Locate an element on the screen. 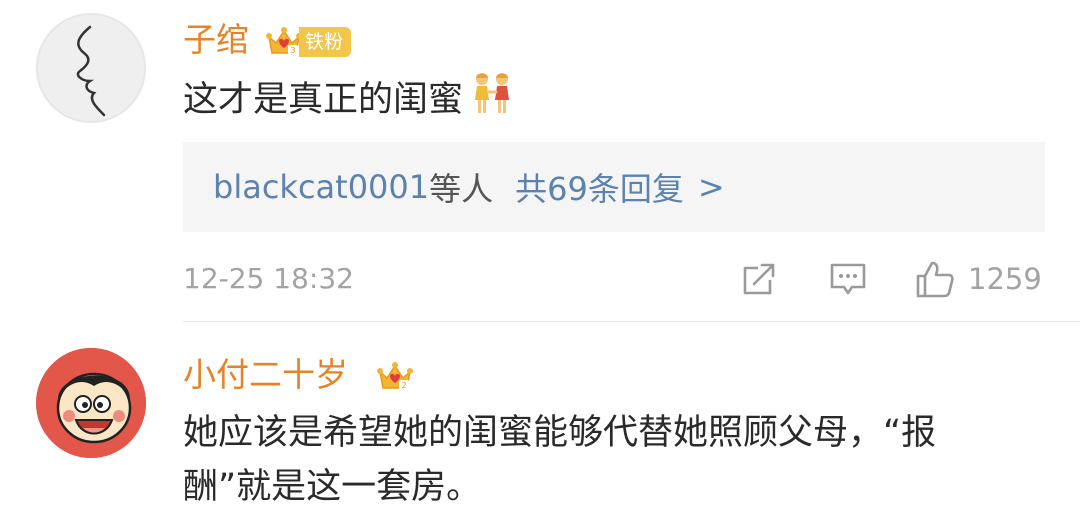 The width and height of the screenshot is (1080, 522). comment-text-content: 这才是真正的闺蜜 is located at coordinates (323, 100).